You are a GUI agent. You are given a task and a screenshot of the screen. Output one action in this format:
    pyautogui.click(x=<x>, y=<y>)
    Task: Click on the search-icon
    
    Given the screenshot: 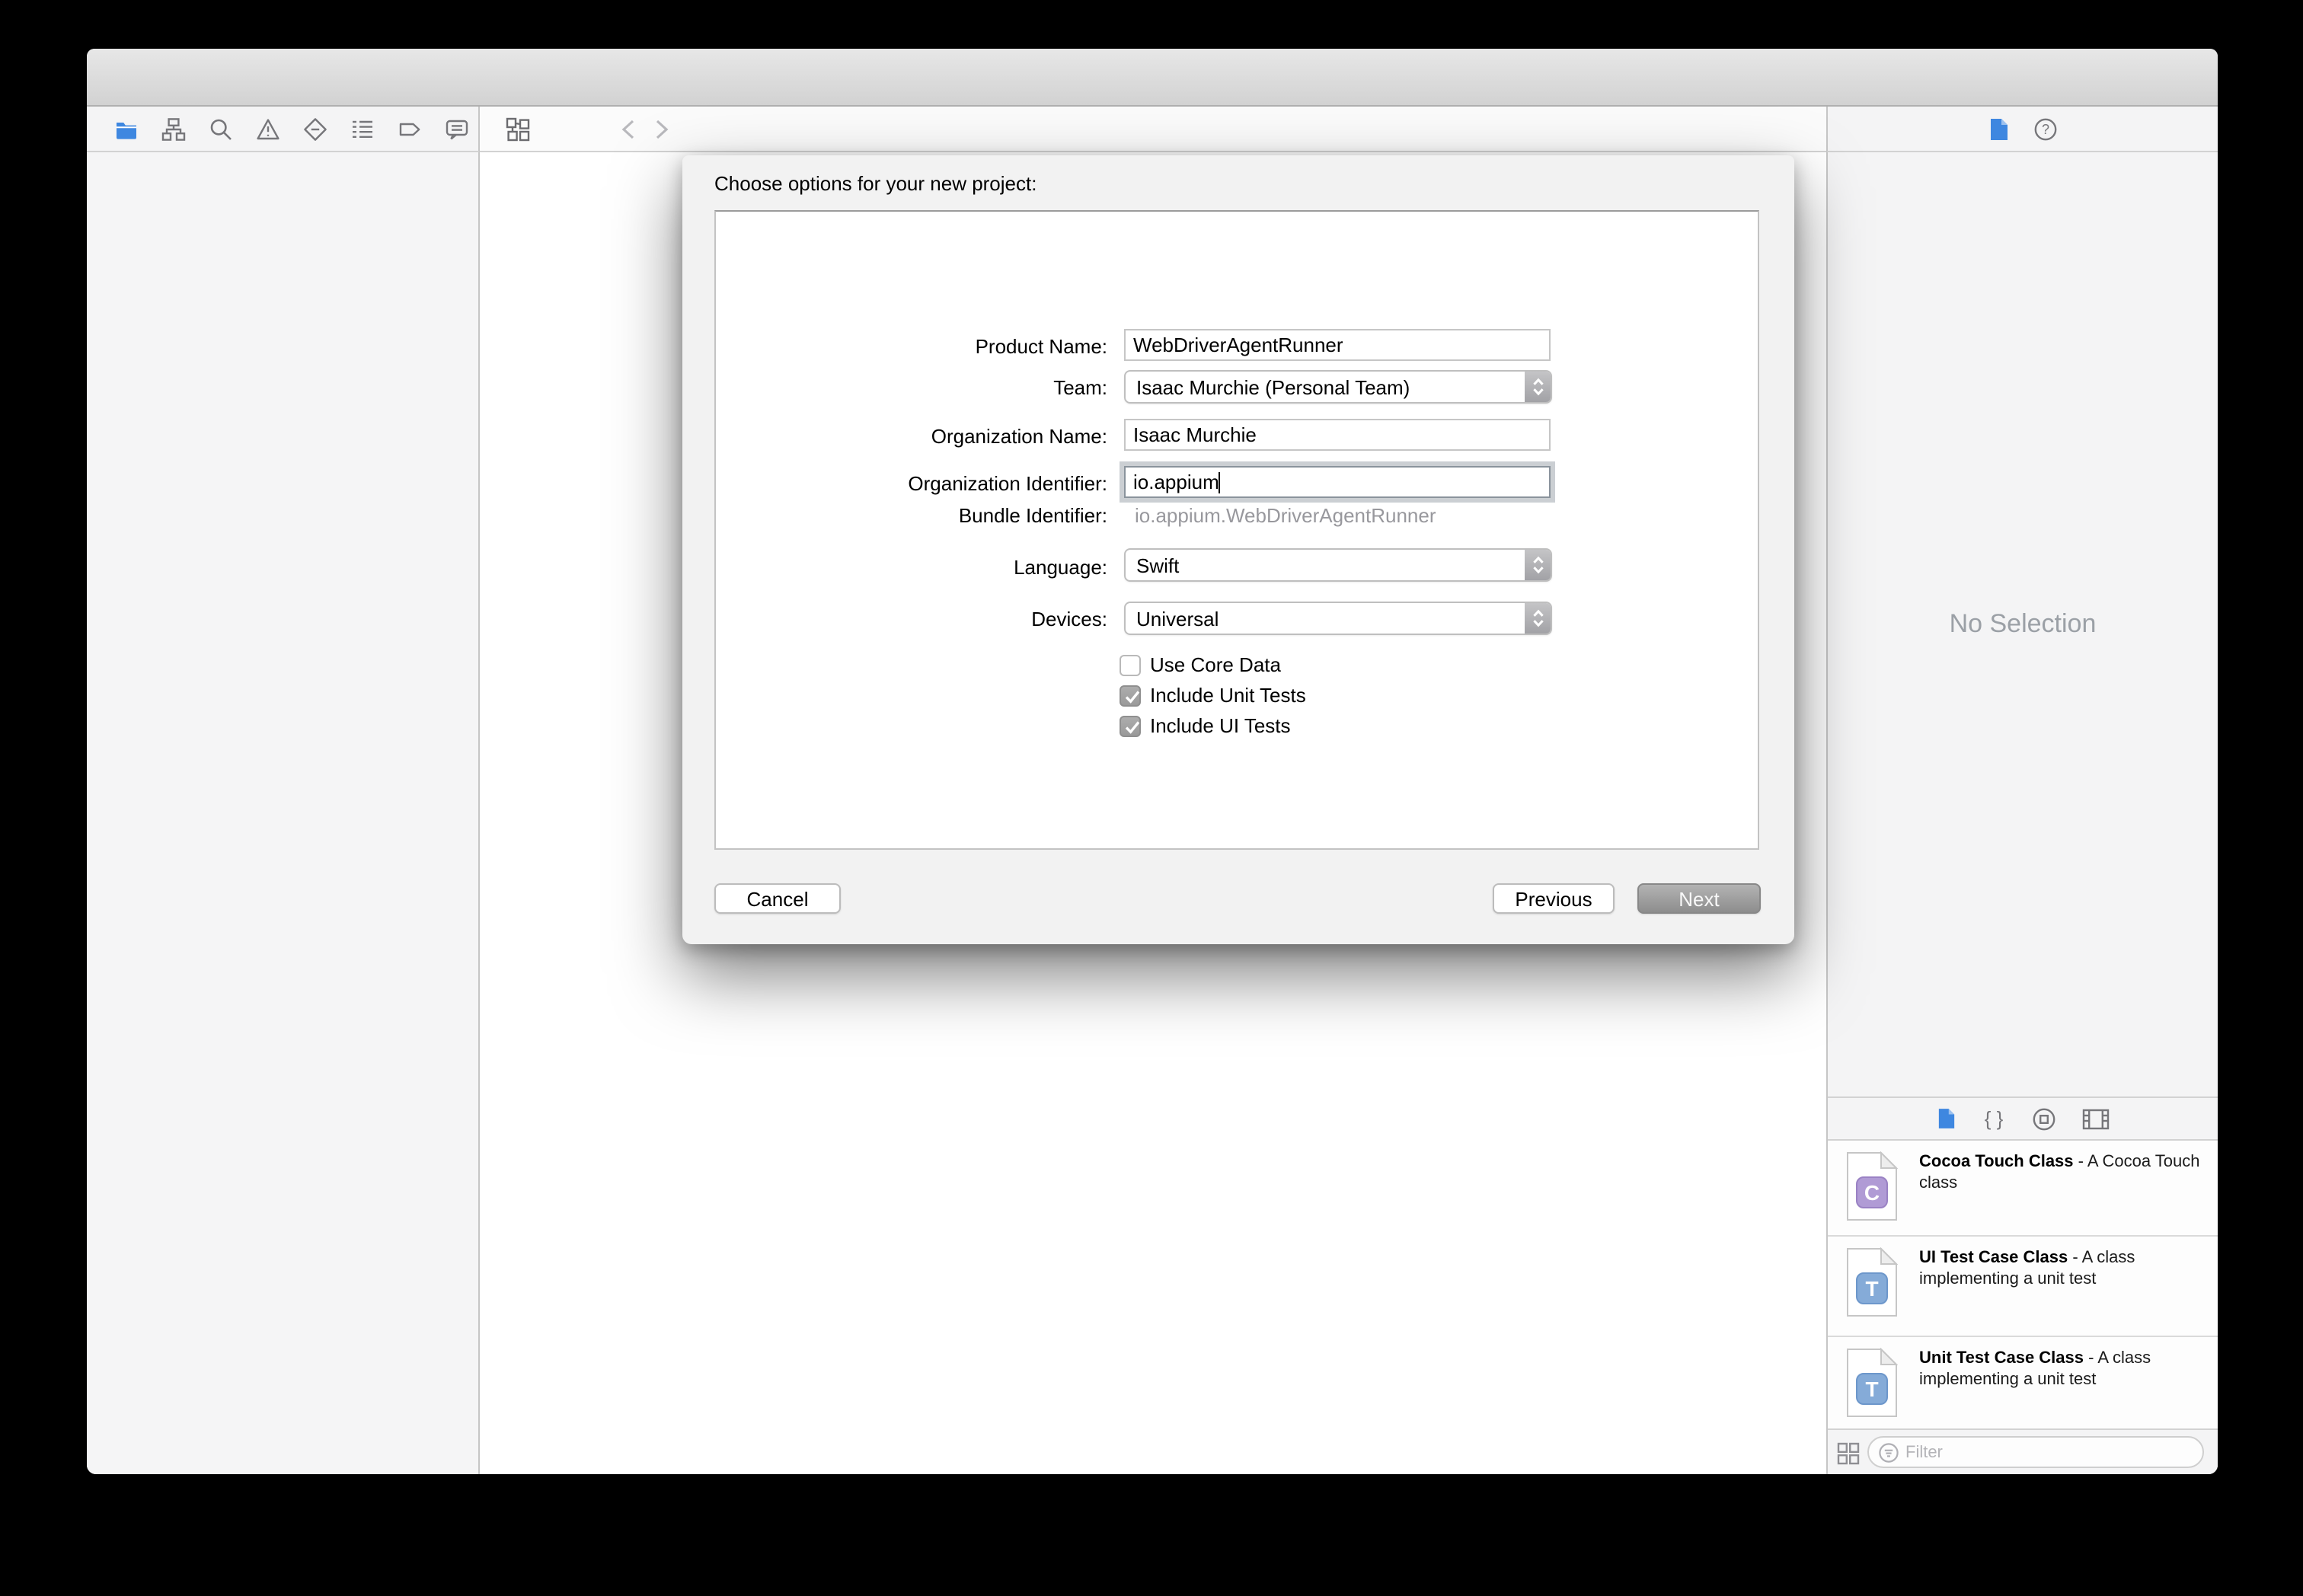 What is the action you would take?
    pyautogui.click(x=221, y=129)
    